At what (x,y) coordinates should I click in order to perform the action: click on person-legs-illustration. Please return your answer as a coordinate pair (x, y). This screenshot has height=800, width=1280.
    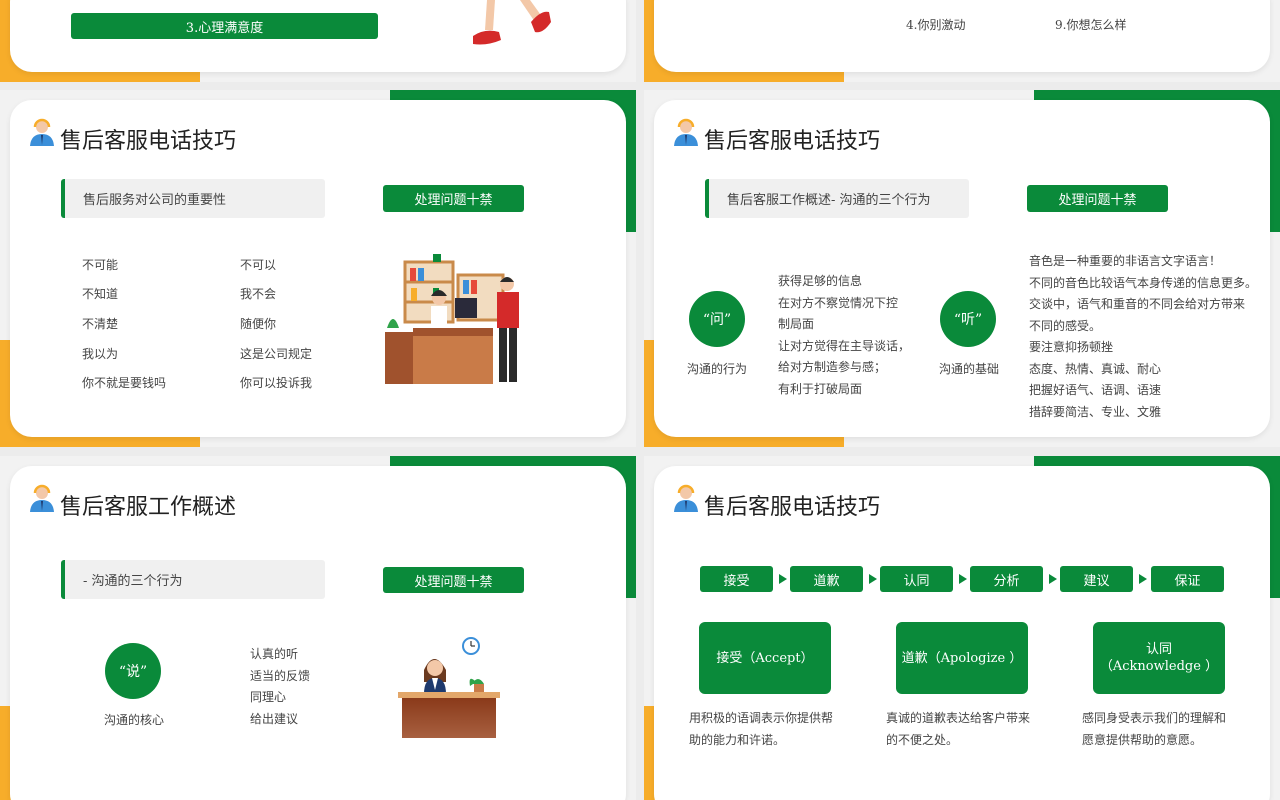
    Looking at the image, I should click on (512, 22).